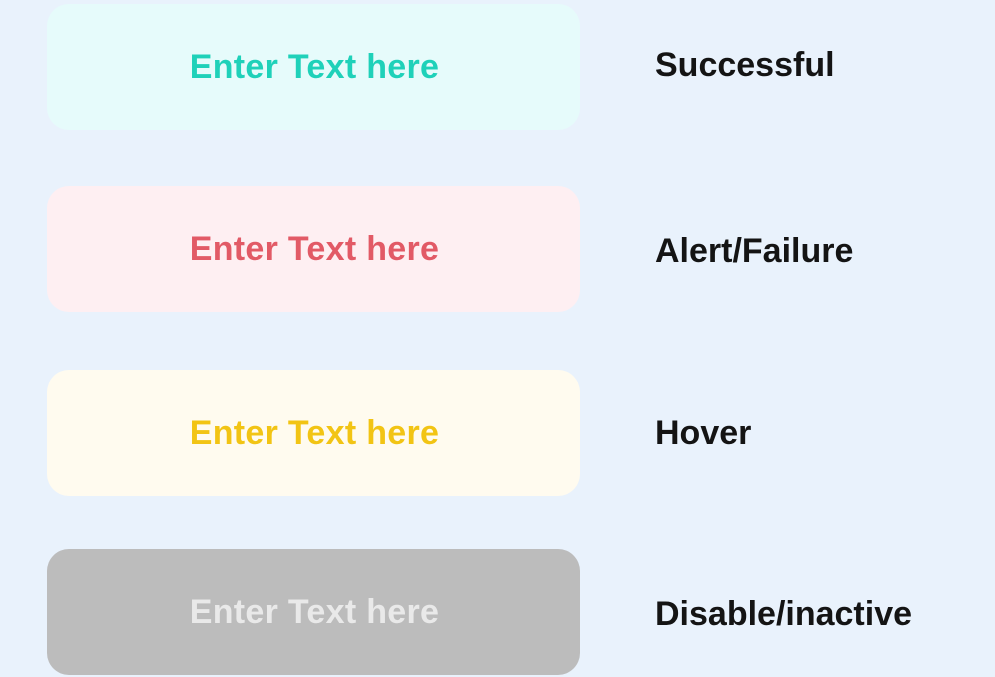  Describe the element at coordinates (745, 64) in the screenshot. I see `state-label-successful: Successful` at that location.